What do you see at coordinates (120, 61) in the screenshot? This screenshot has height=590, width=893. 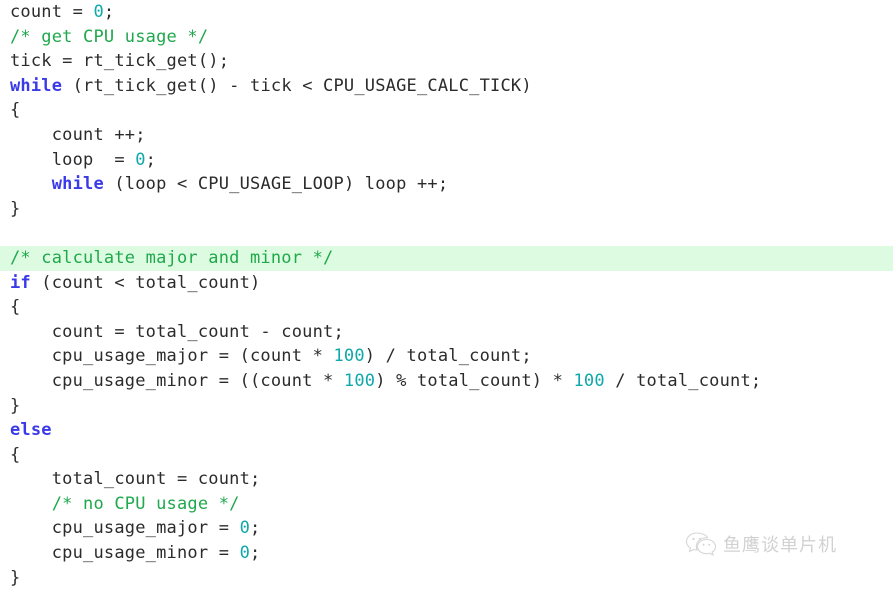 I see `code-token-plain: tick = rt_tick_get();` at bounding box center [120, 61].